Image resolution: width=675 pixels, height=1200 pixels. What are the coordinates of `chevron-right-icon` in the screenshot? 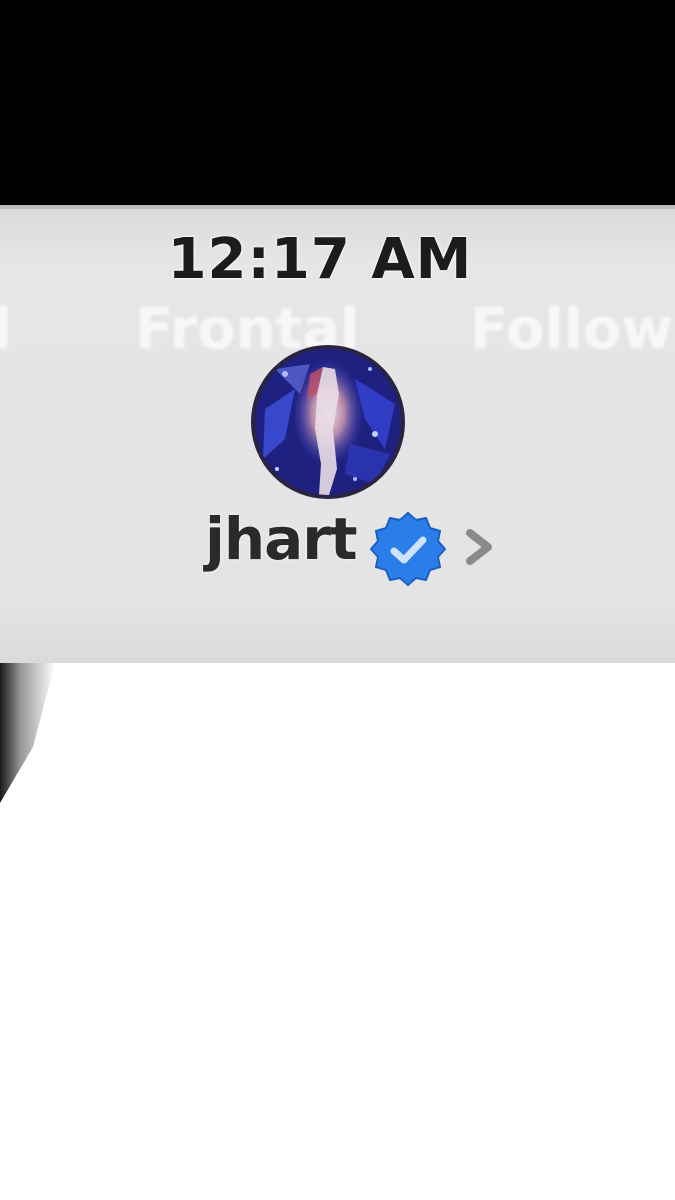 It's located at (479, 549).